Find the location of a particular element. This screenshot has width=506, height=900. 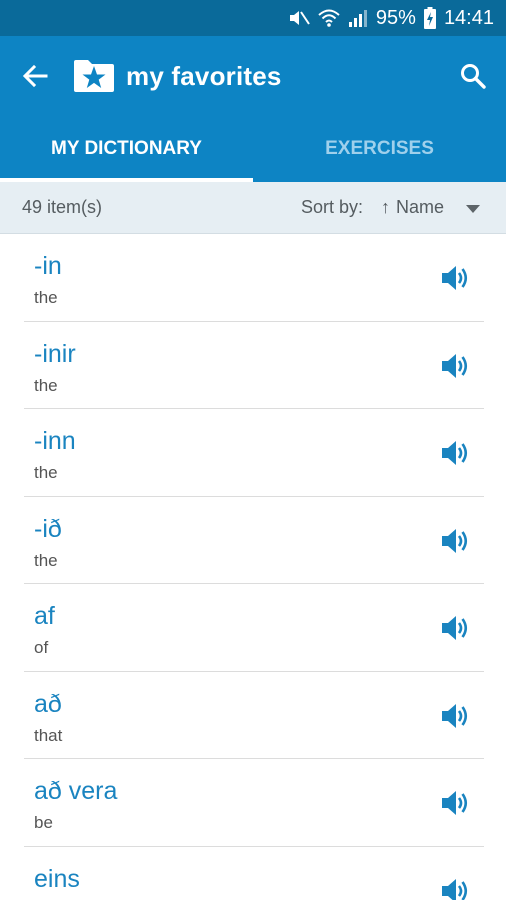

entry-word: að vera is located at coordinates (76, 791).